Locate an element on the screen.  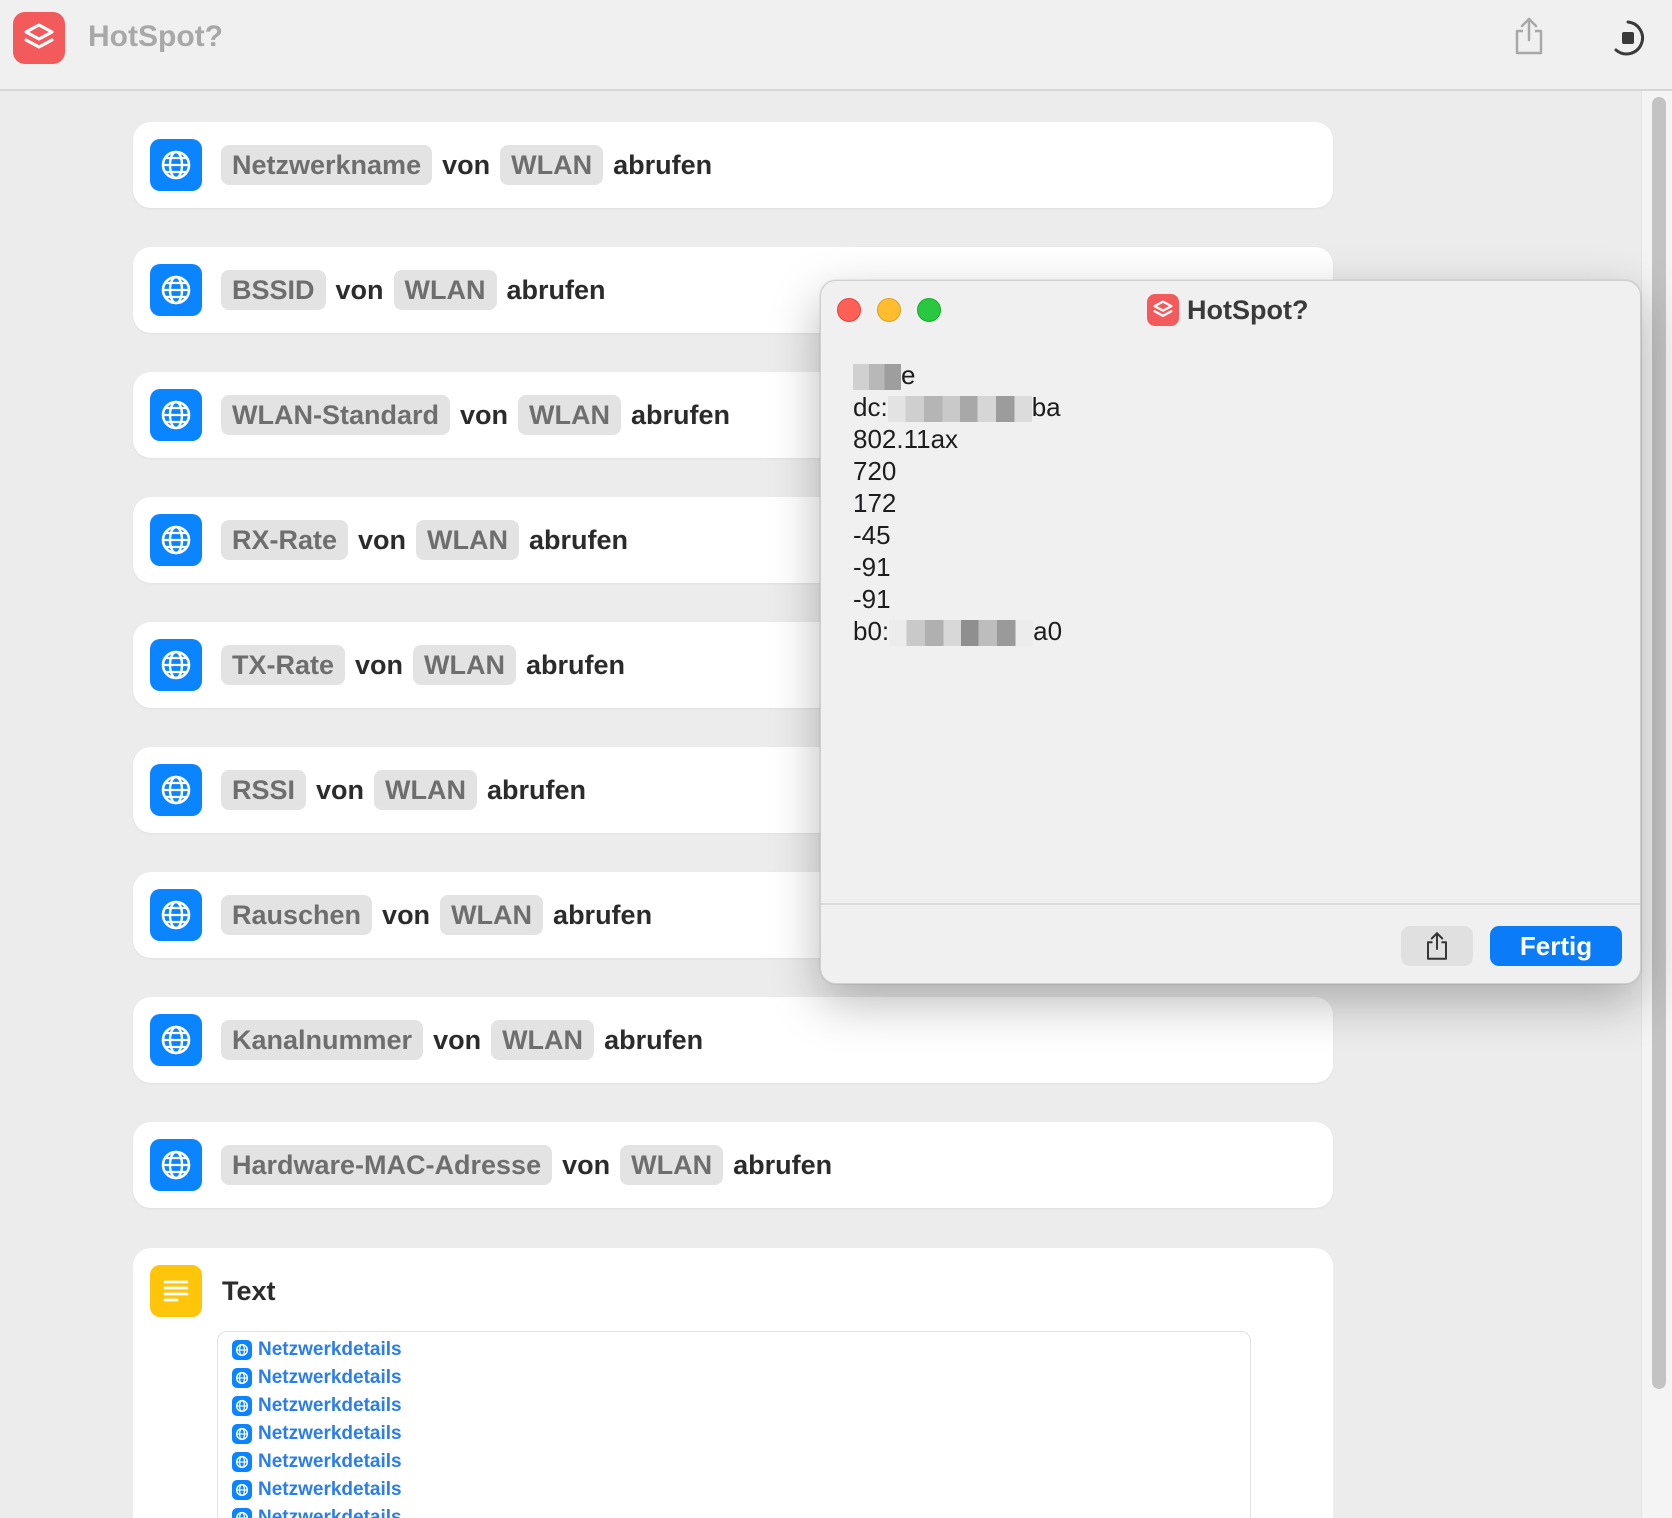
vertical-scrollbar is located at coordinates (1656, 804).